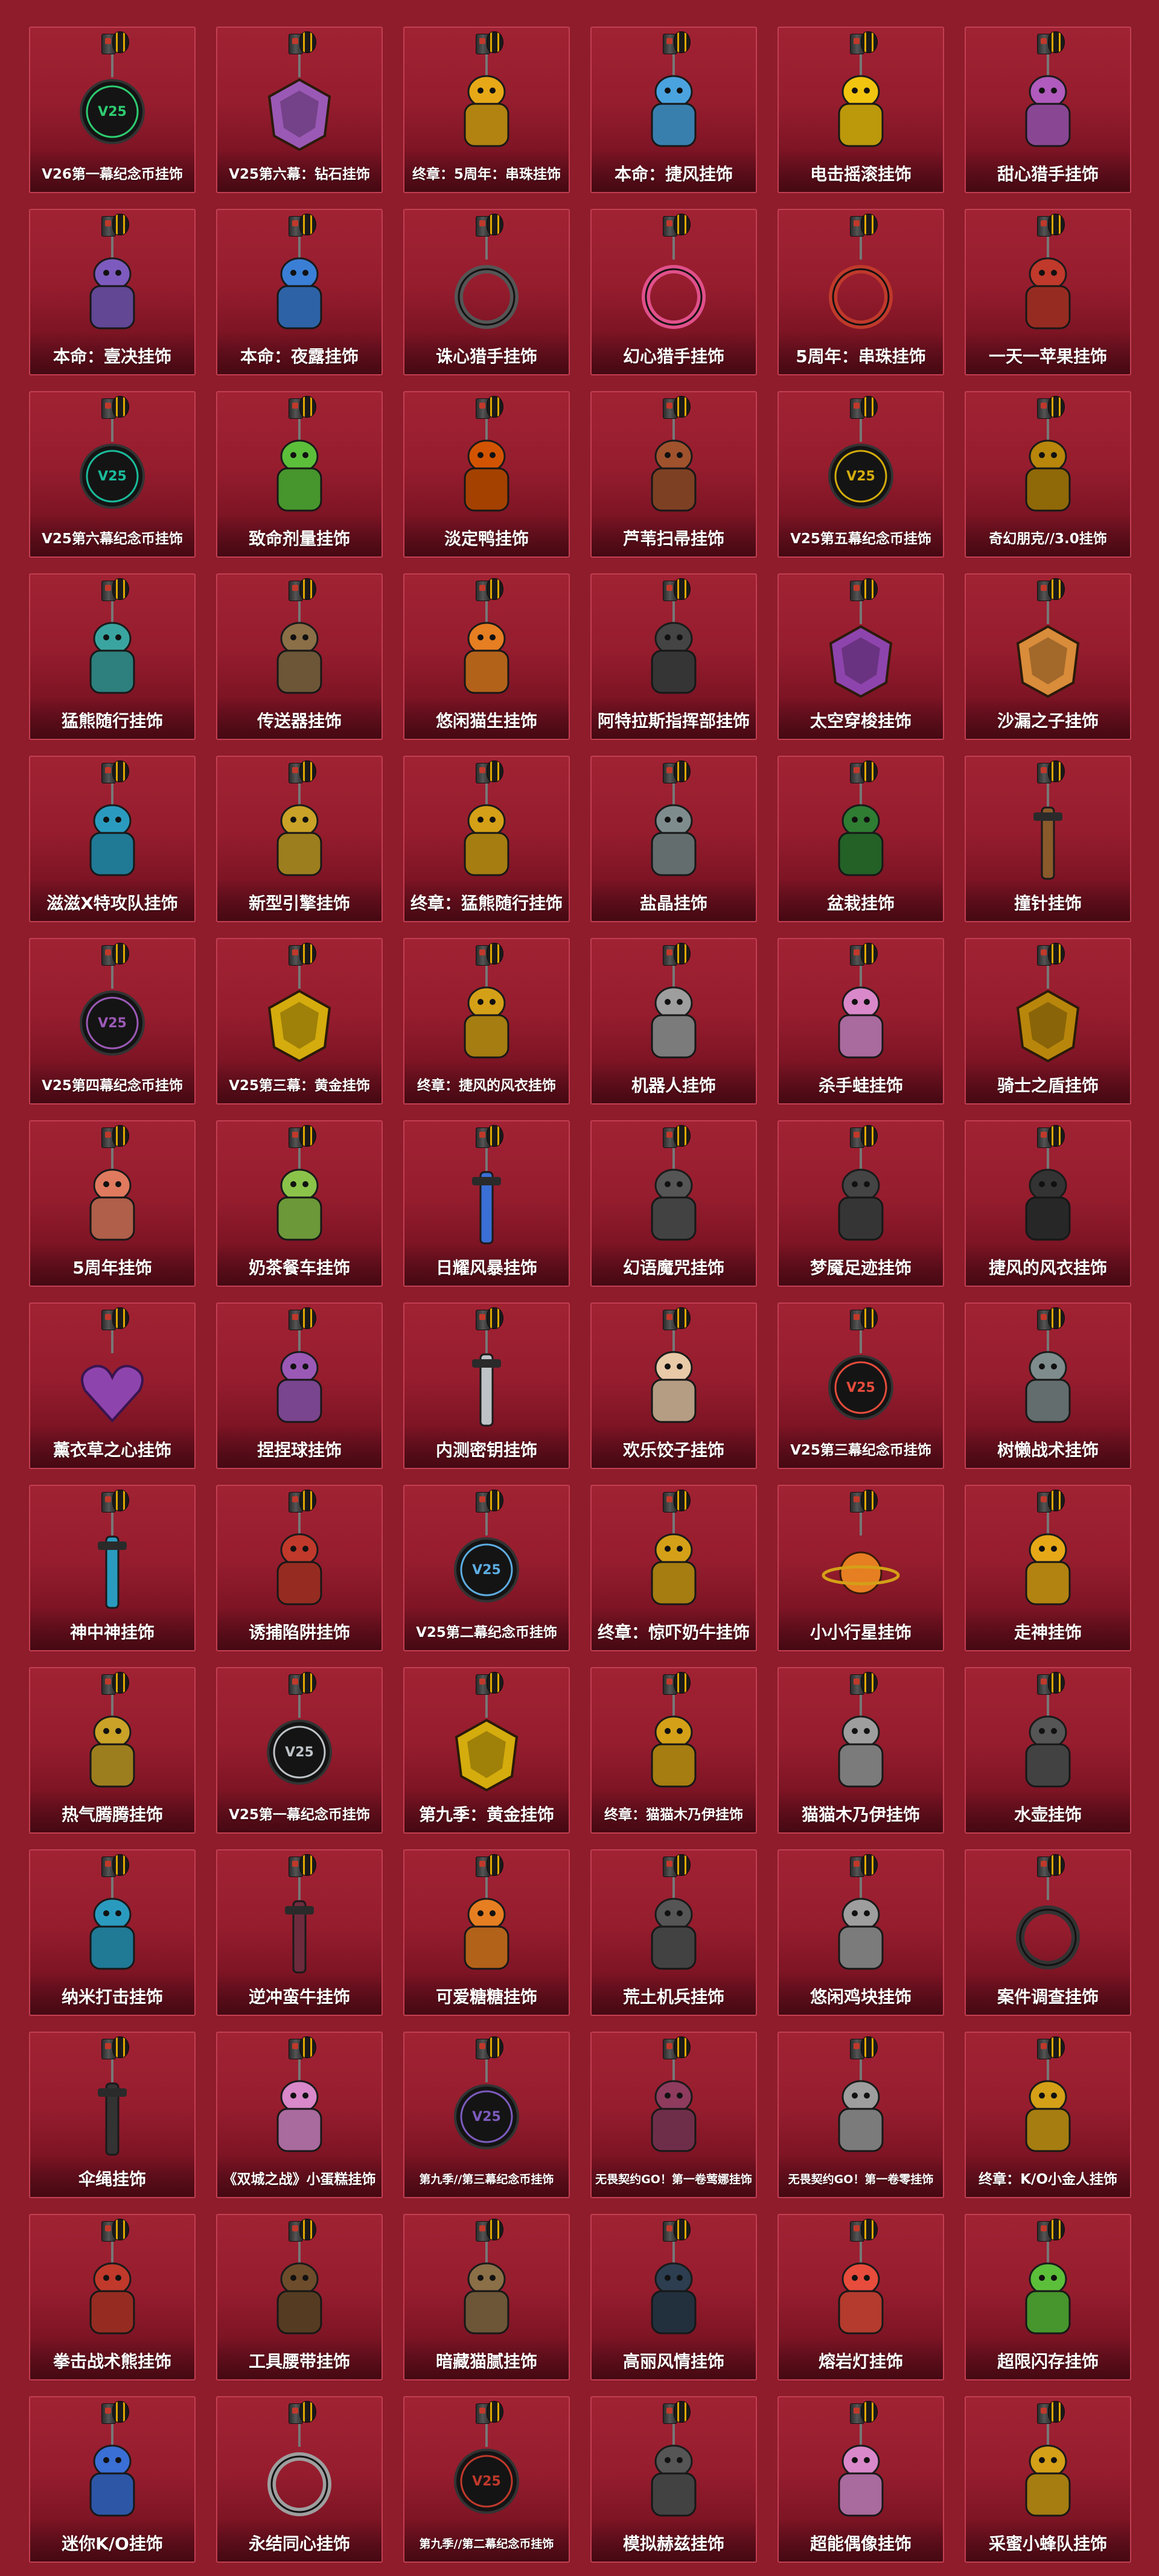 This screenshot has height=2576, width=1159. Describe the element at coordinates (1048, 1568) in the screenshot. I see `charm-card: 走神挂饰` at that location.